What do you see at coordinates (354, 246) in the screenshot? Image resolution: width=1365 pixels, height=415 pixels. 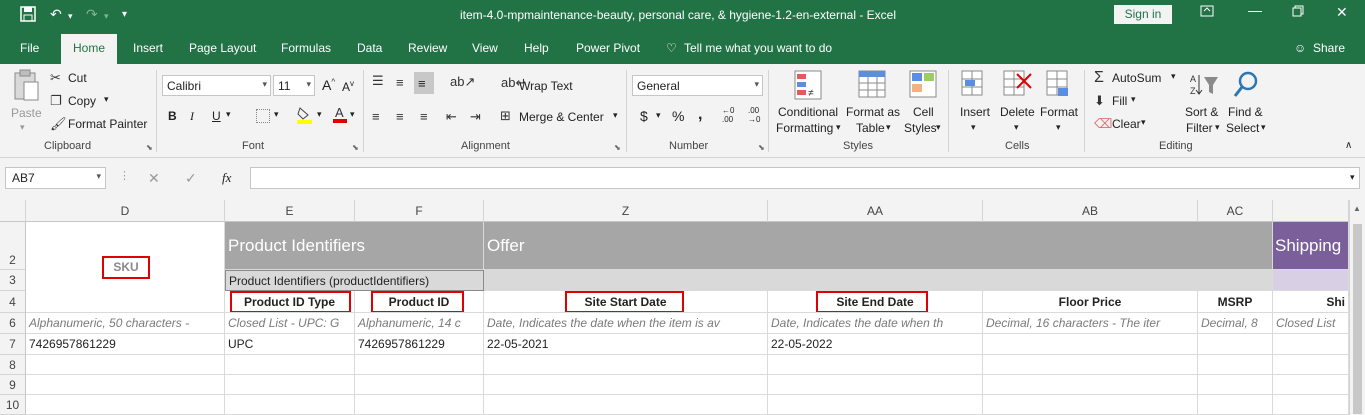 I see `product-identifiers-group-header: Product Identifiers` at bounding box center [354, 246].